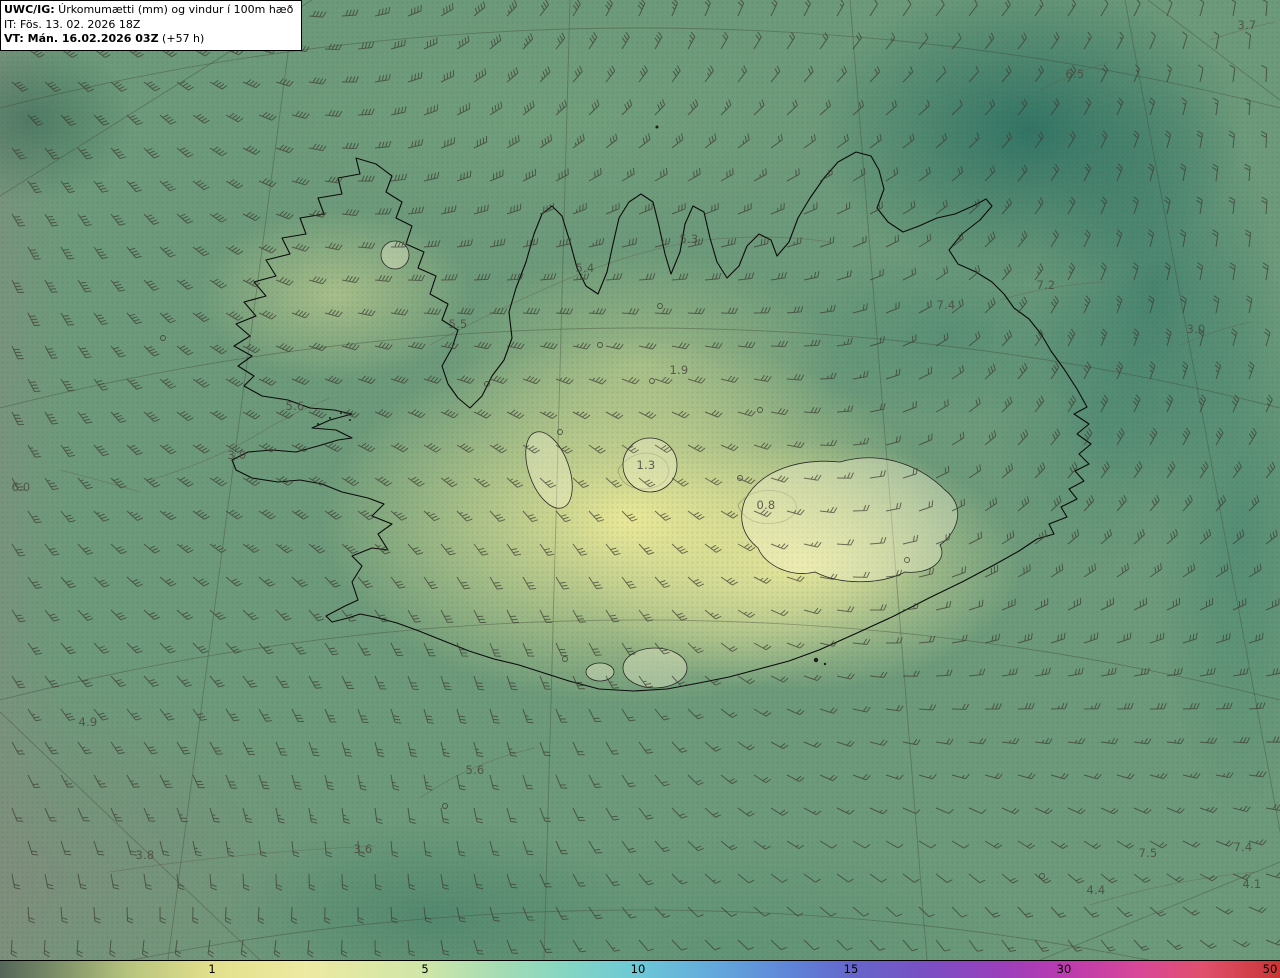  I want to click on colorbar-tick-label: 1, so click(212, 969).